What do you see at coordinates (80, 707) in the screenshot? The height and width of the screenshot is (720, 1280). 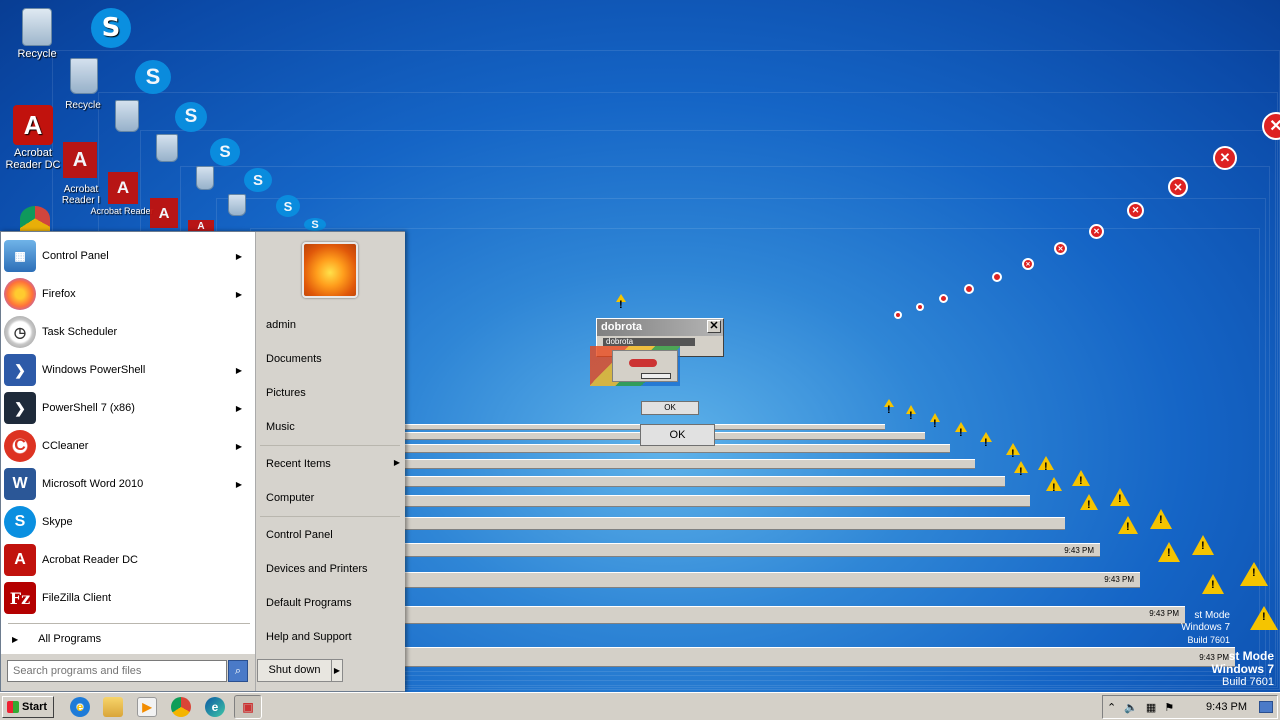 I see `ie-icon: e` at bounding box center [80, 707].